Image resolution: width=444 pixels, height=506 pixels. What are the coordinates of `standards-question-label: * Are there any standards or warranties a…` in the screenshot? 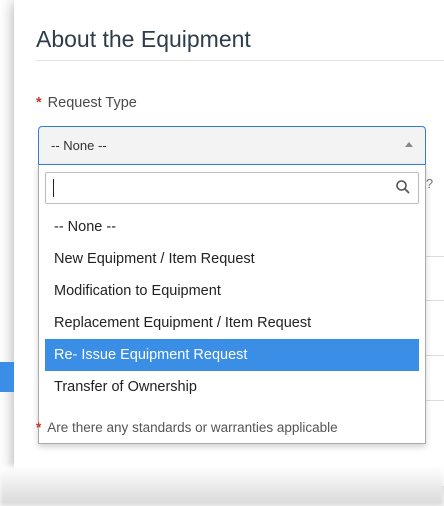 It's located at (187, 427).